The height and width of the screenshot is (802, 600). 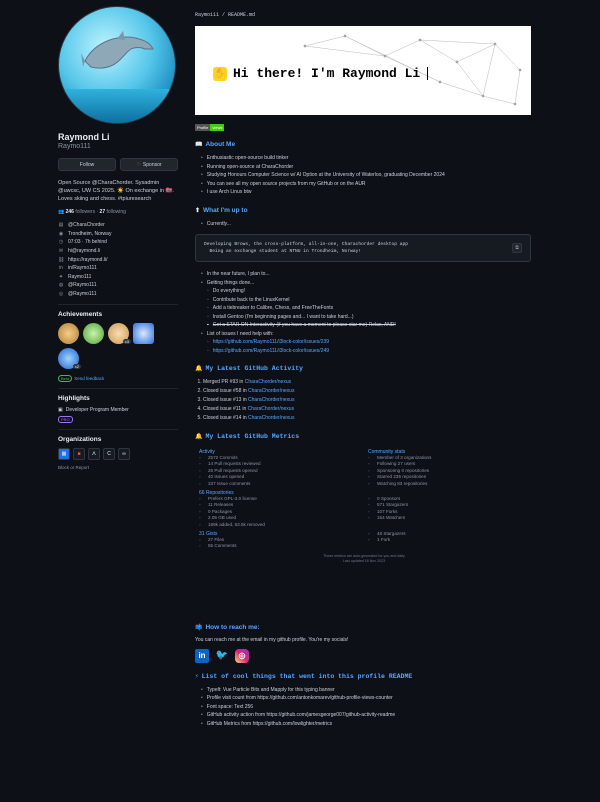 What do you see at coordinates (118, 277) in the screenshot?
I see `profile-detail: ✦ Raymo111` at bounding box center [118, 277].